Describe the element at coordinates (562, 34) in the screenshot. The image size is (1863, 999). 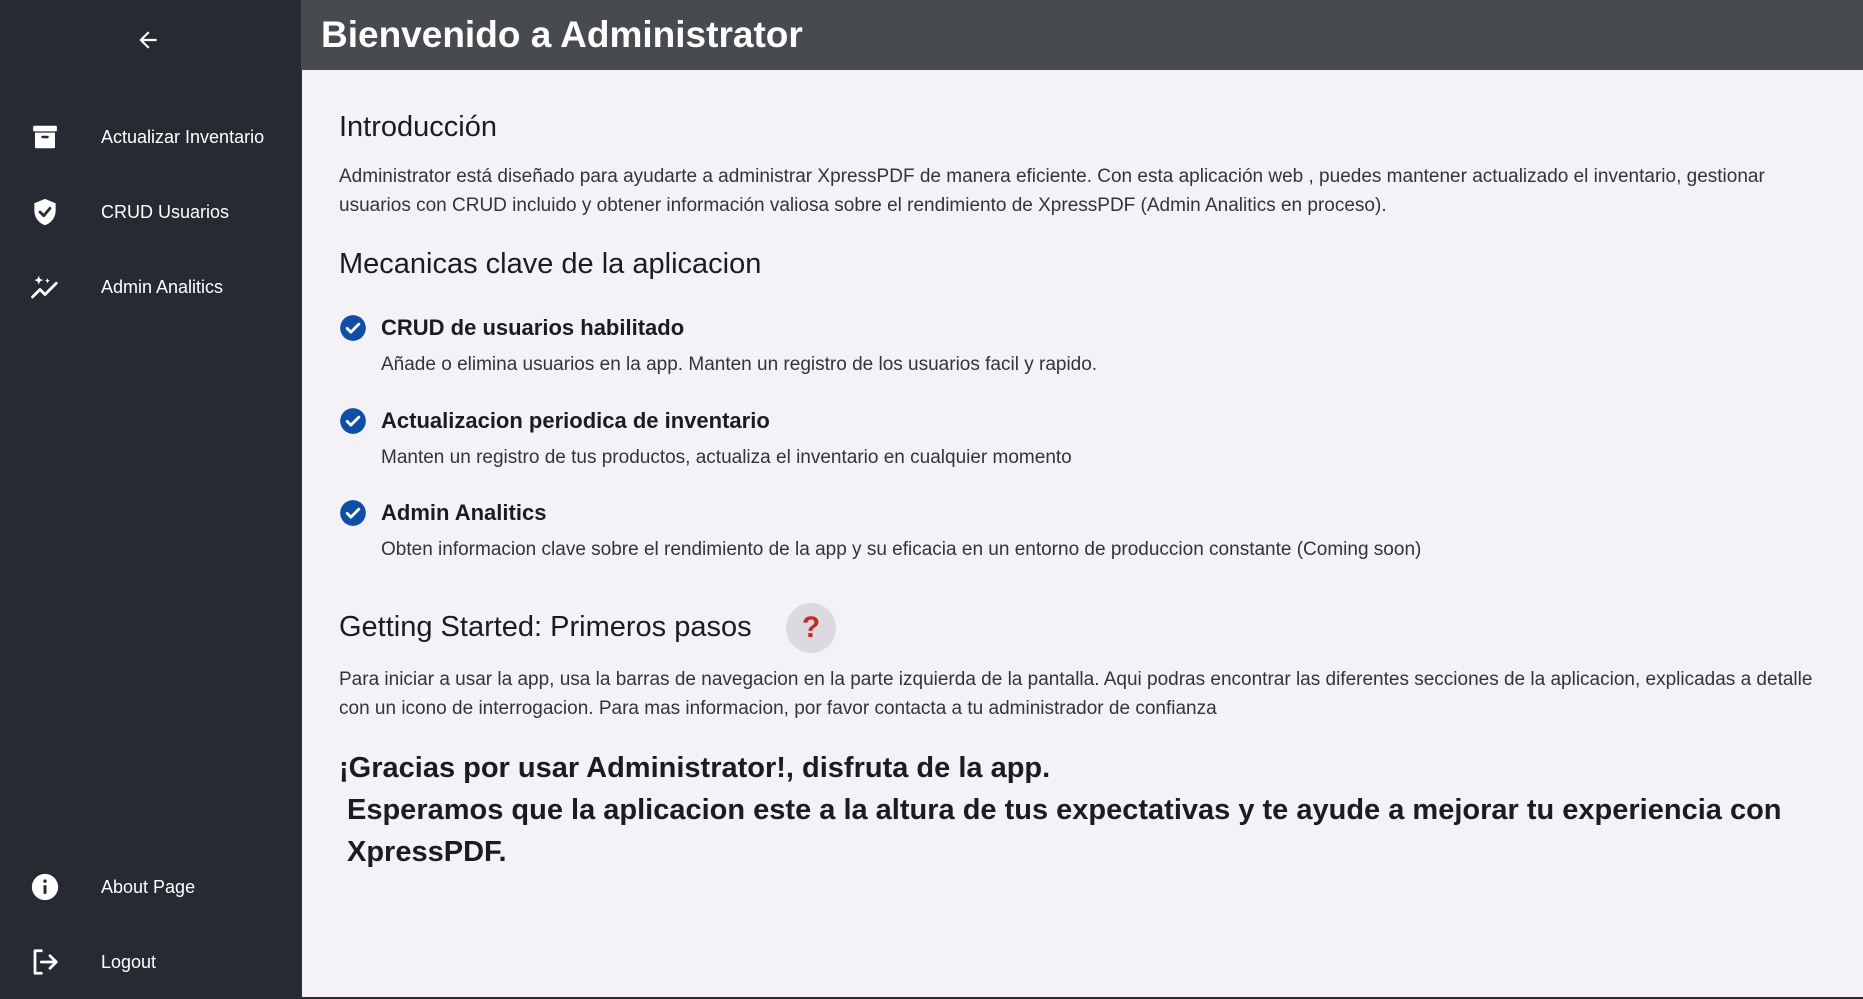
I see `page-title: Bienvenido a Administrator` at that location.